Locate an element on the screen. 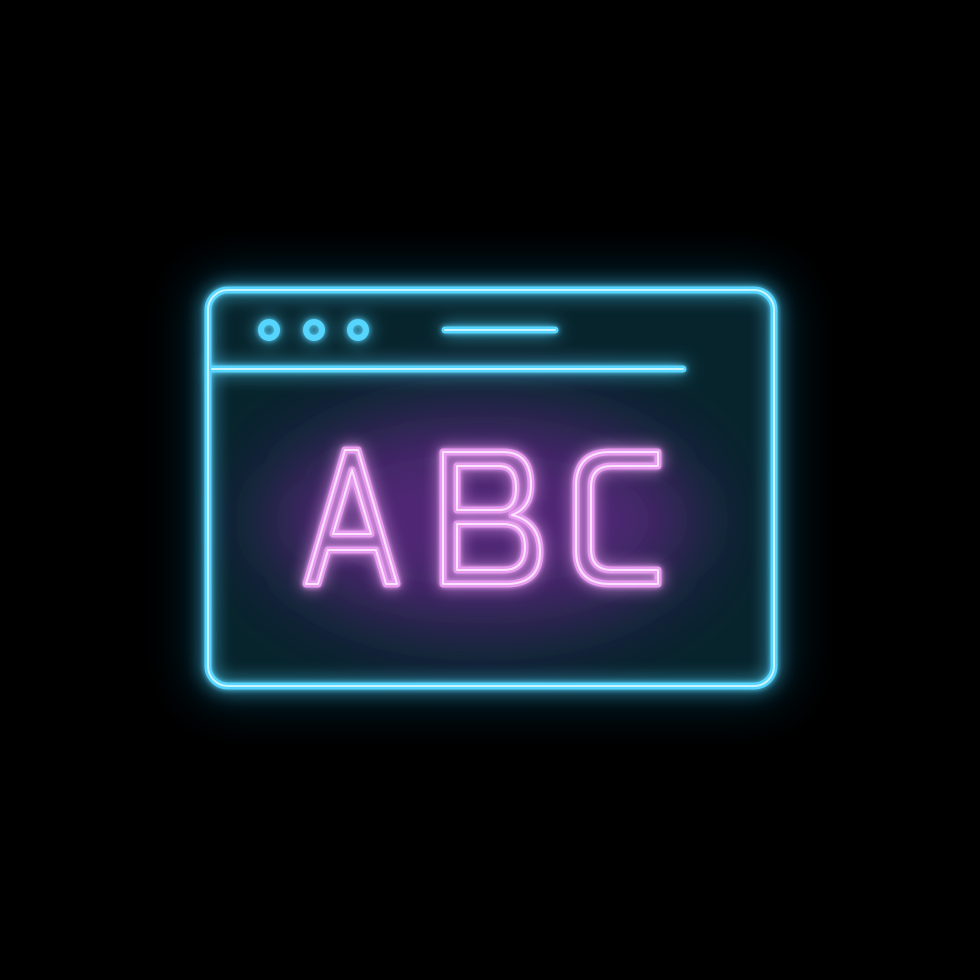  text-haze is located at coordinates (482, 520).